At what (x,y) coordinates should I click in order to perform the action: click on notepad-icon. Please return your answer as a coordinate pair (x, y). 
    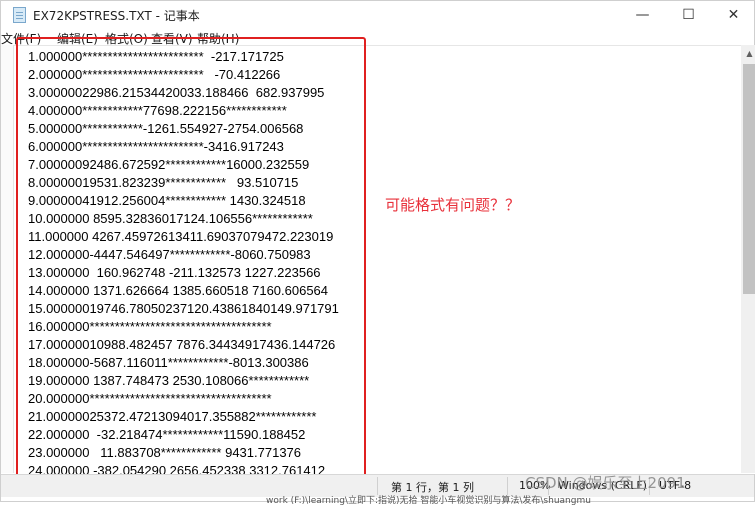
    Looking at the image, I should click on (19, 15).